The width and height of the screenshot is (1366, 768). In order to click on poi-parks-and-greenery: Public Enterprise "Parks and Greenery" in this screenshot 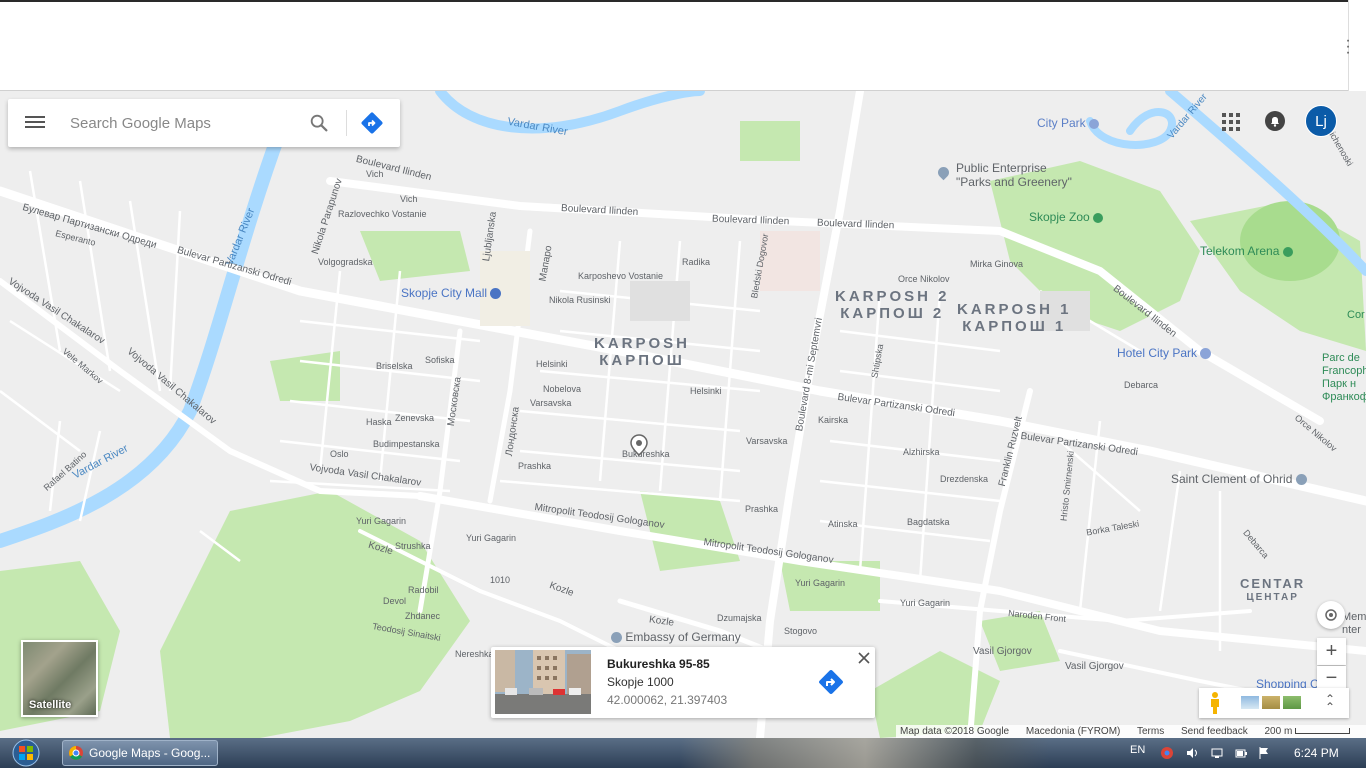, I will do `click(1014, 175)`.